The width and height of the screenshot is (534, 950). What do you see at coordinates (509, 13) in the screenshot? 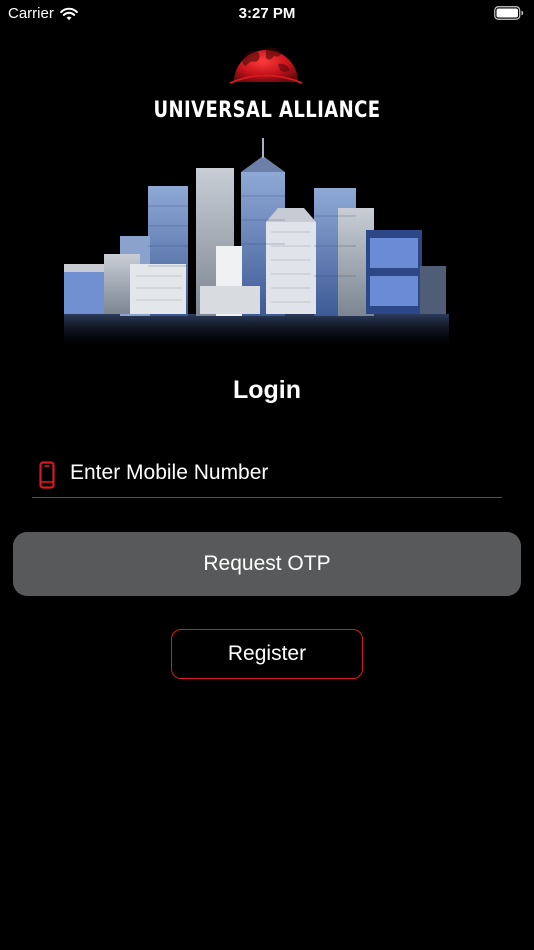
I see `battery-icon` at bounding box center [509, 13].